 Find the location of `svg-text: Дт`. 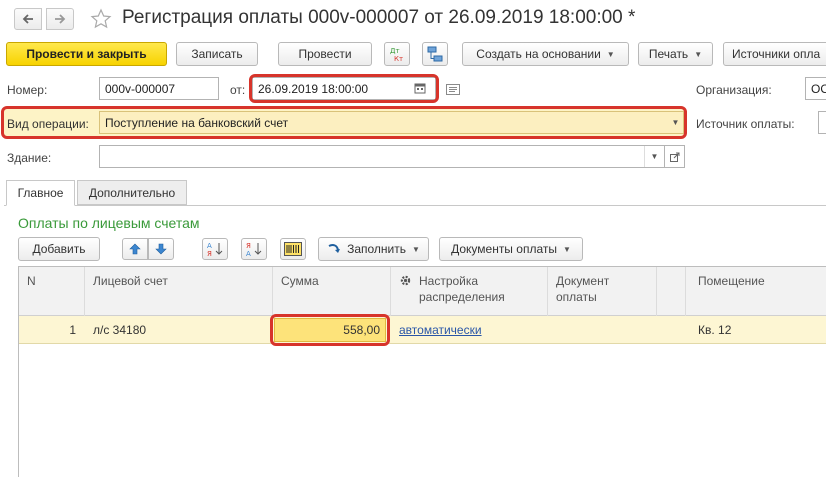

svg-text: Дт is located at coordinates (395, 51).